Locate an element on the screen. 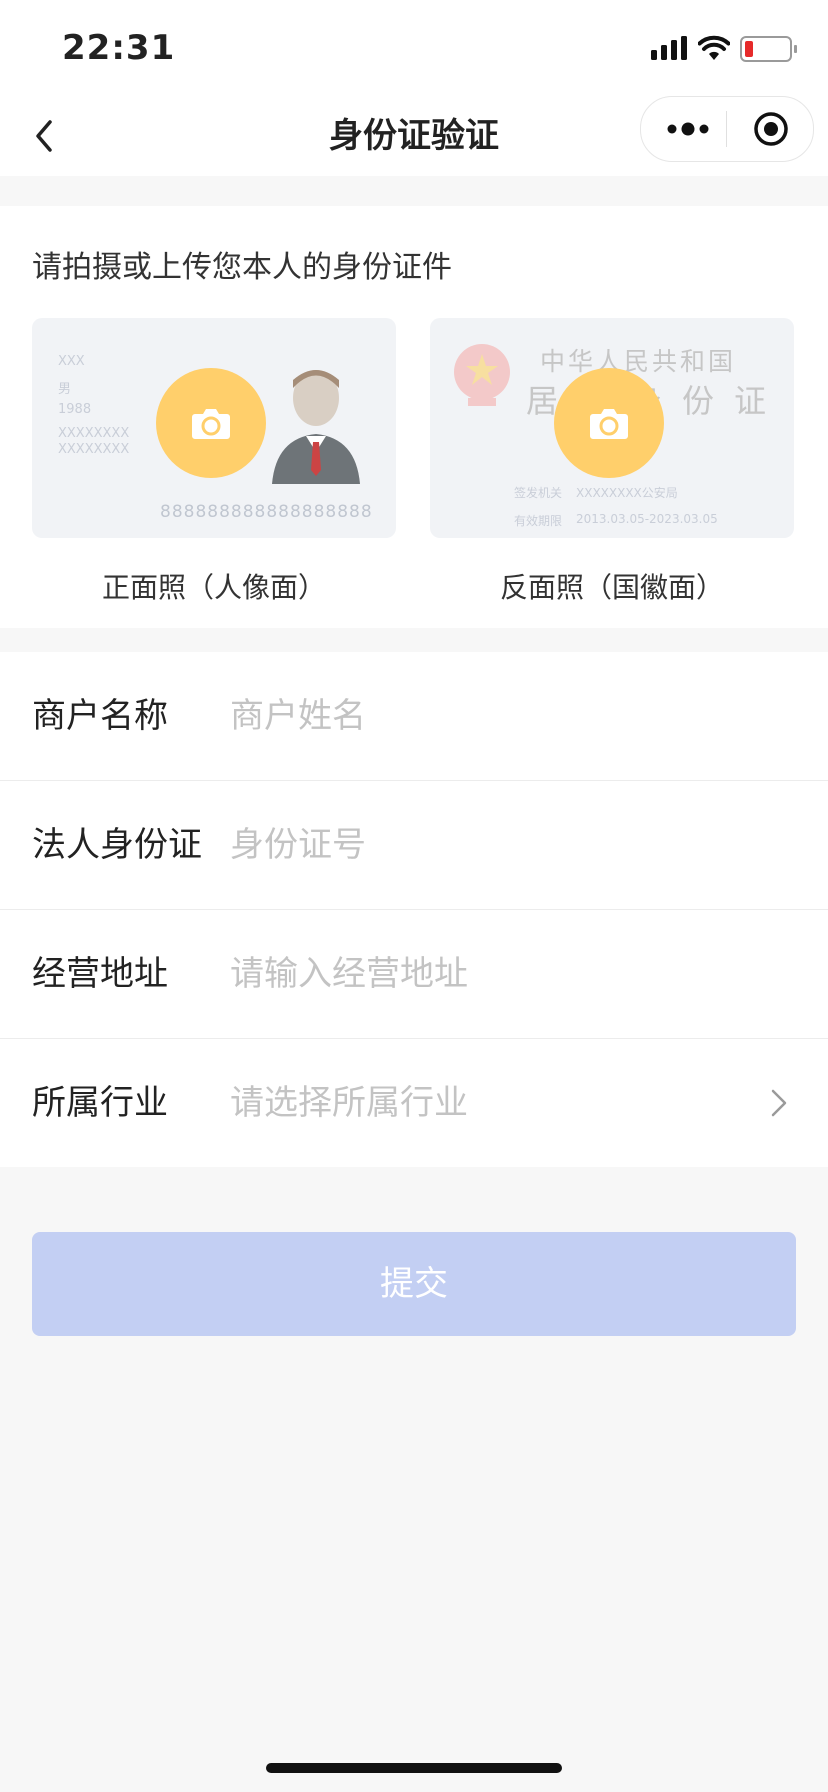 The image size is (828, 1792). form-row-id: 法人身份证 is located at coordinates (414, 845).